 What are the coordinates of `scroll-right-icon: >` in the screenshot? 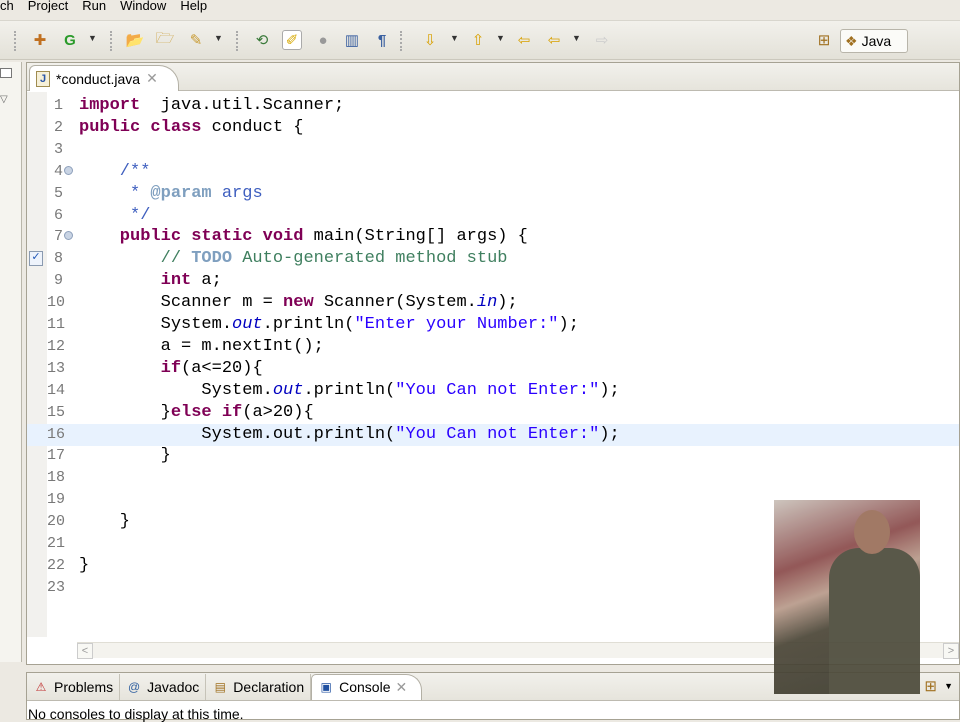 It's located at (951, 651).